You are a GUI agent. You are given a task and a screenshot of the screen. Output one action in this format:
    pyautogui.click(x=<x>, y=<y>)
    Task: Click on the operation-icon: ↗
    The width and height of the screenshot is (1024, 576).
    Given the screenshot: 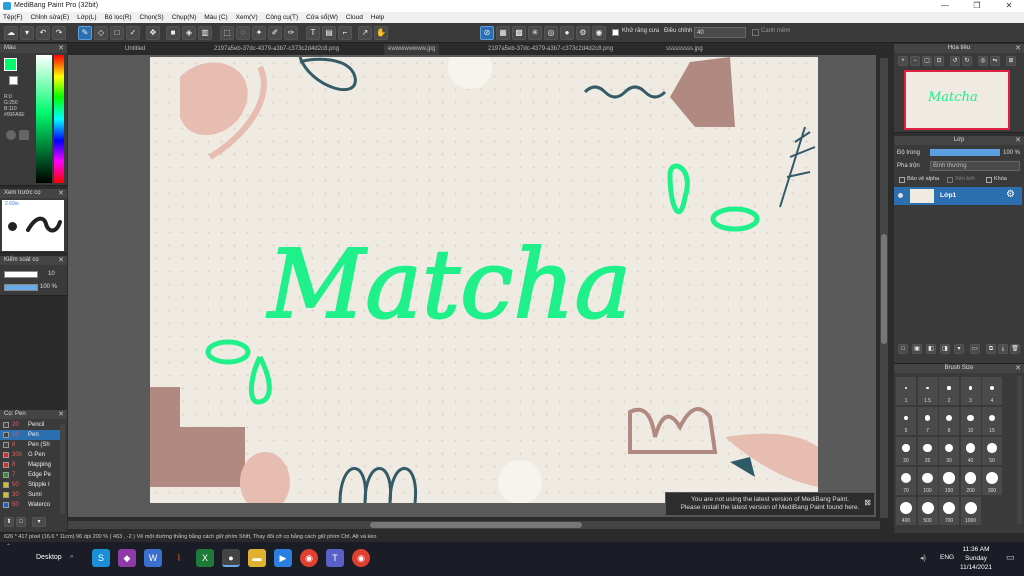 What is the action you would take?
    pyautogui.click(x=365, y=33)
    